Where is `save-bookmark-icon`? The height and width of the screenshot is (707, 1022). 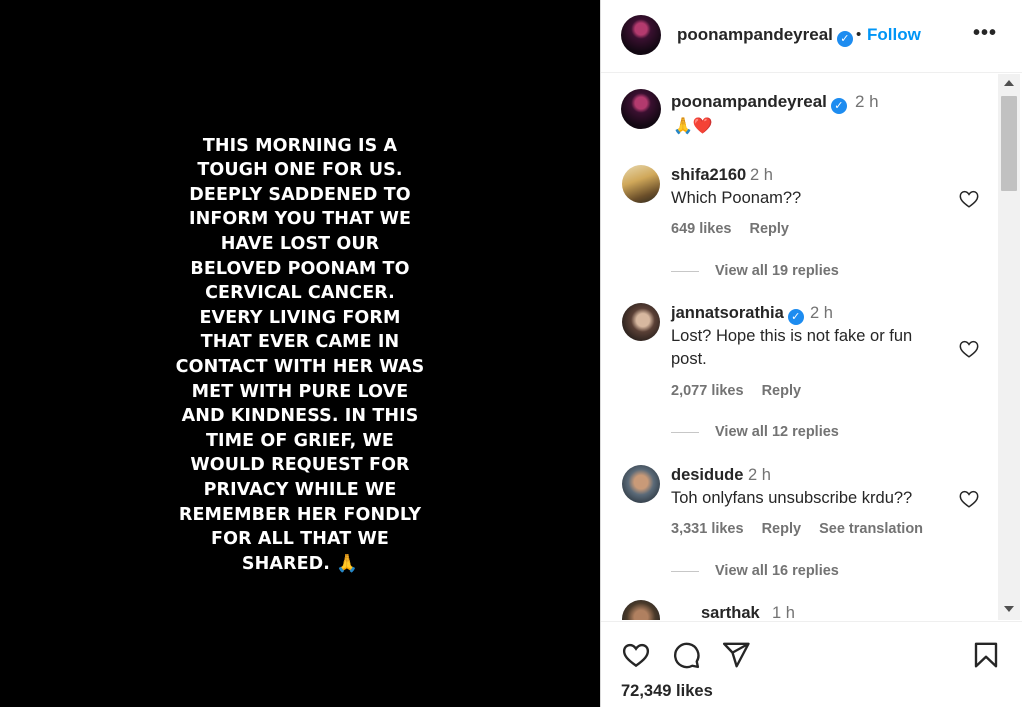 save-bookmark-icon is located at coordinates (986, 655).